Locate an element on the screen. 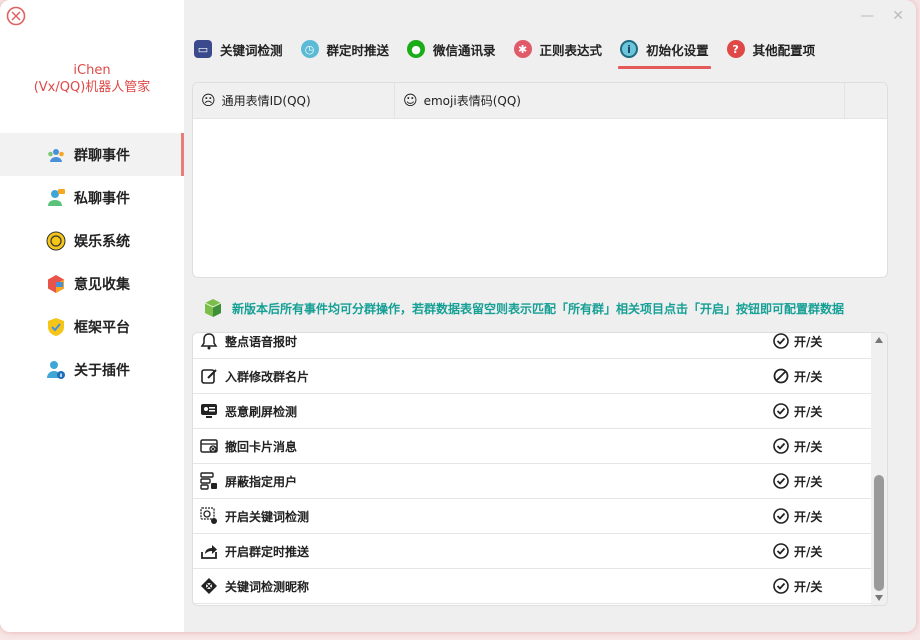 Image resolution: width=920 pixels, height=640 pixels. framework-icon is located at coordinates (56, 327).